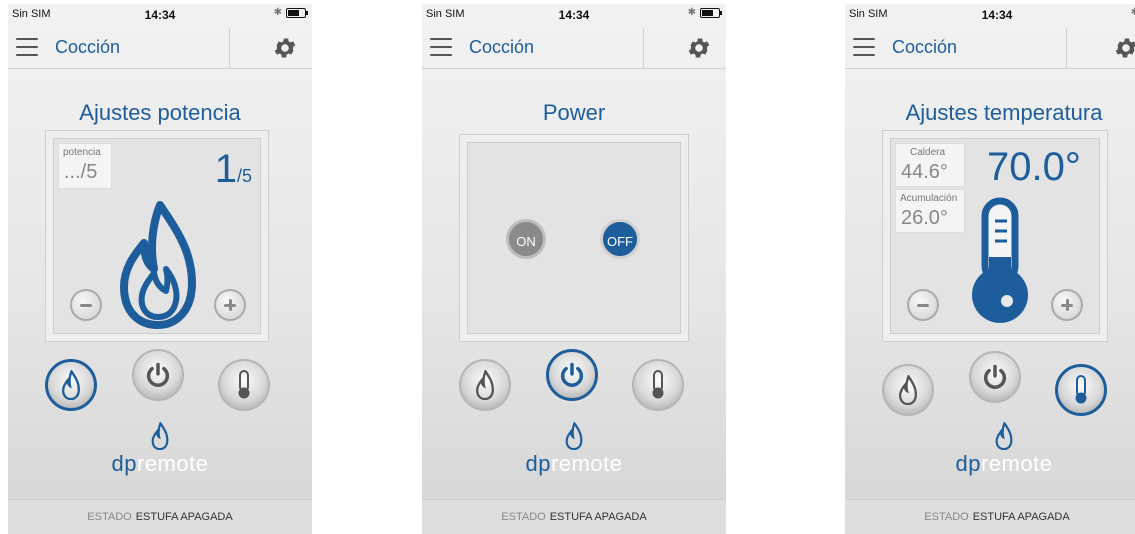  I want to click on acumulacion-label: Acumulación, so click(929, 198).